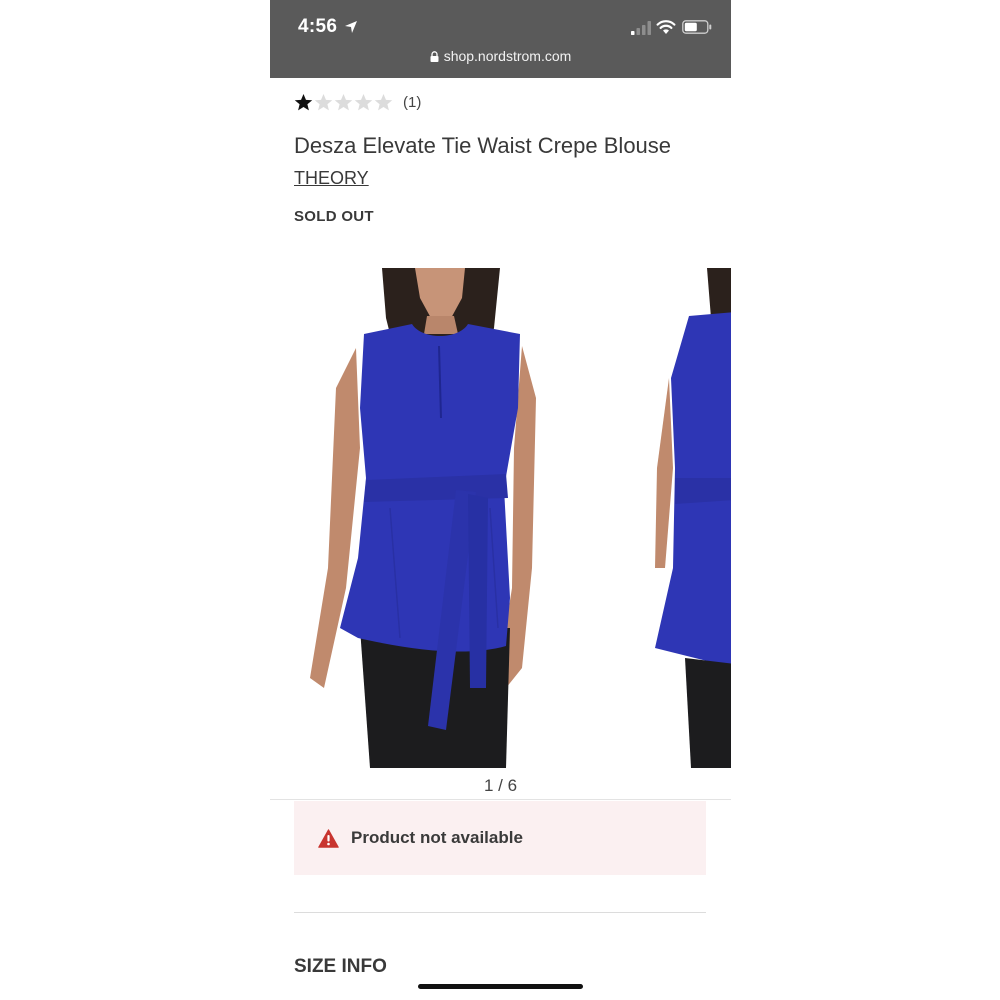  Describe the element at coordinates (351, 27) in the screenshot. I see `location-arrow-icon` at that location.